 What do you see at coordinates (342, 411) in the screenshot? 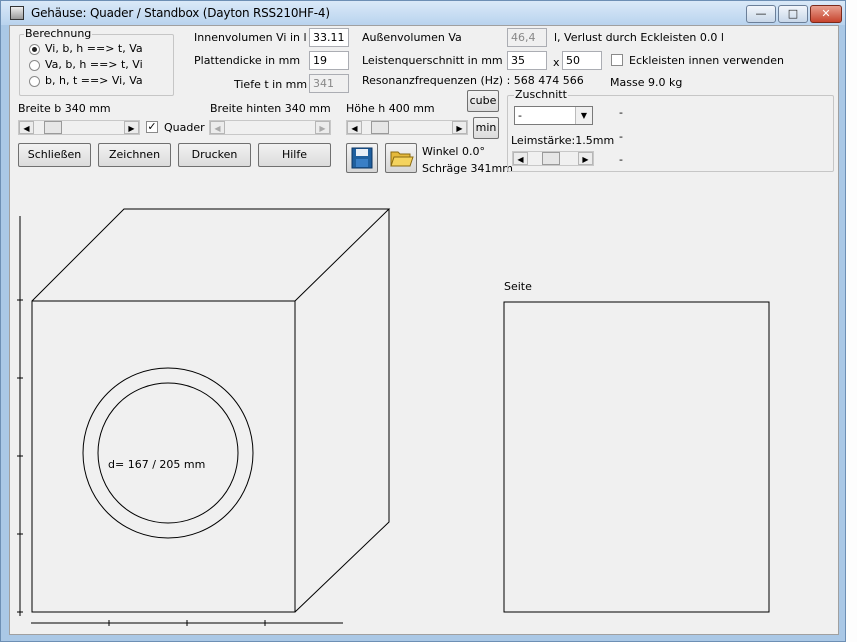
I see `side-face` at bounding box center [342, 411].